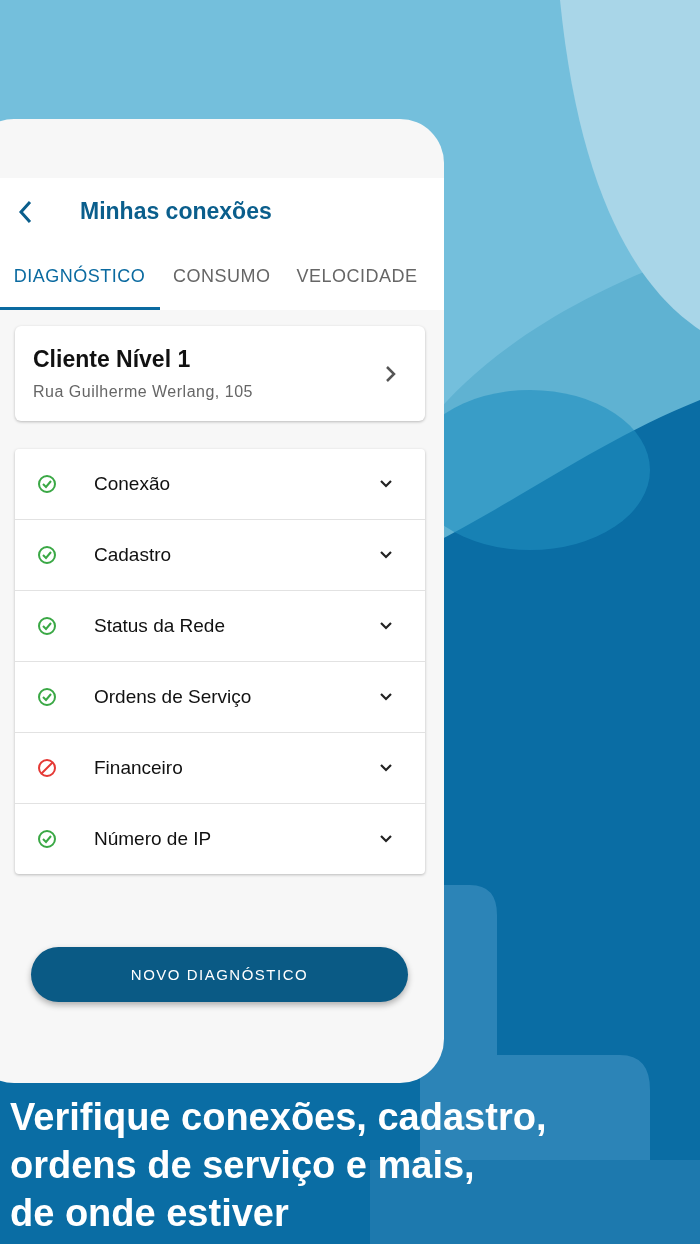 Image resolution: width=700 pixels, height=1244 pixels. Describe the element at coordinates (173, 697) in the screenshot. I see `row-label: Ordens de Serviço` at that location.